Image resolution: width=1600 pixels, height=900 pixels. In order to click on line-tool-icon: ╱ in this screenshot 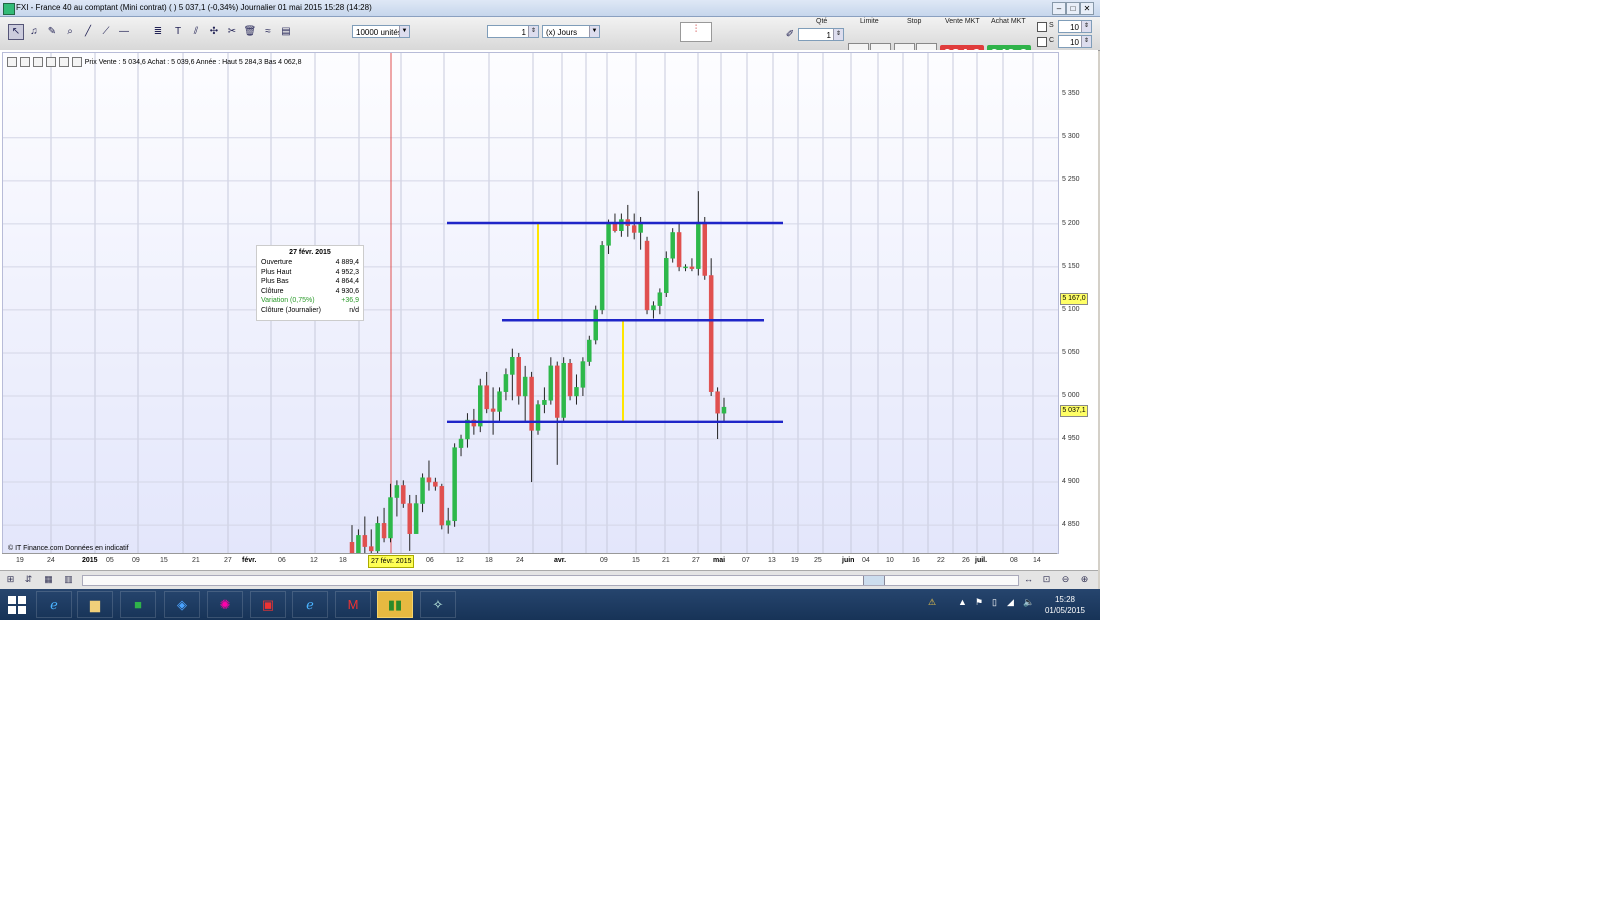, I will do `click(88, 32)`.